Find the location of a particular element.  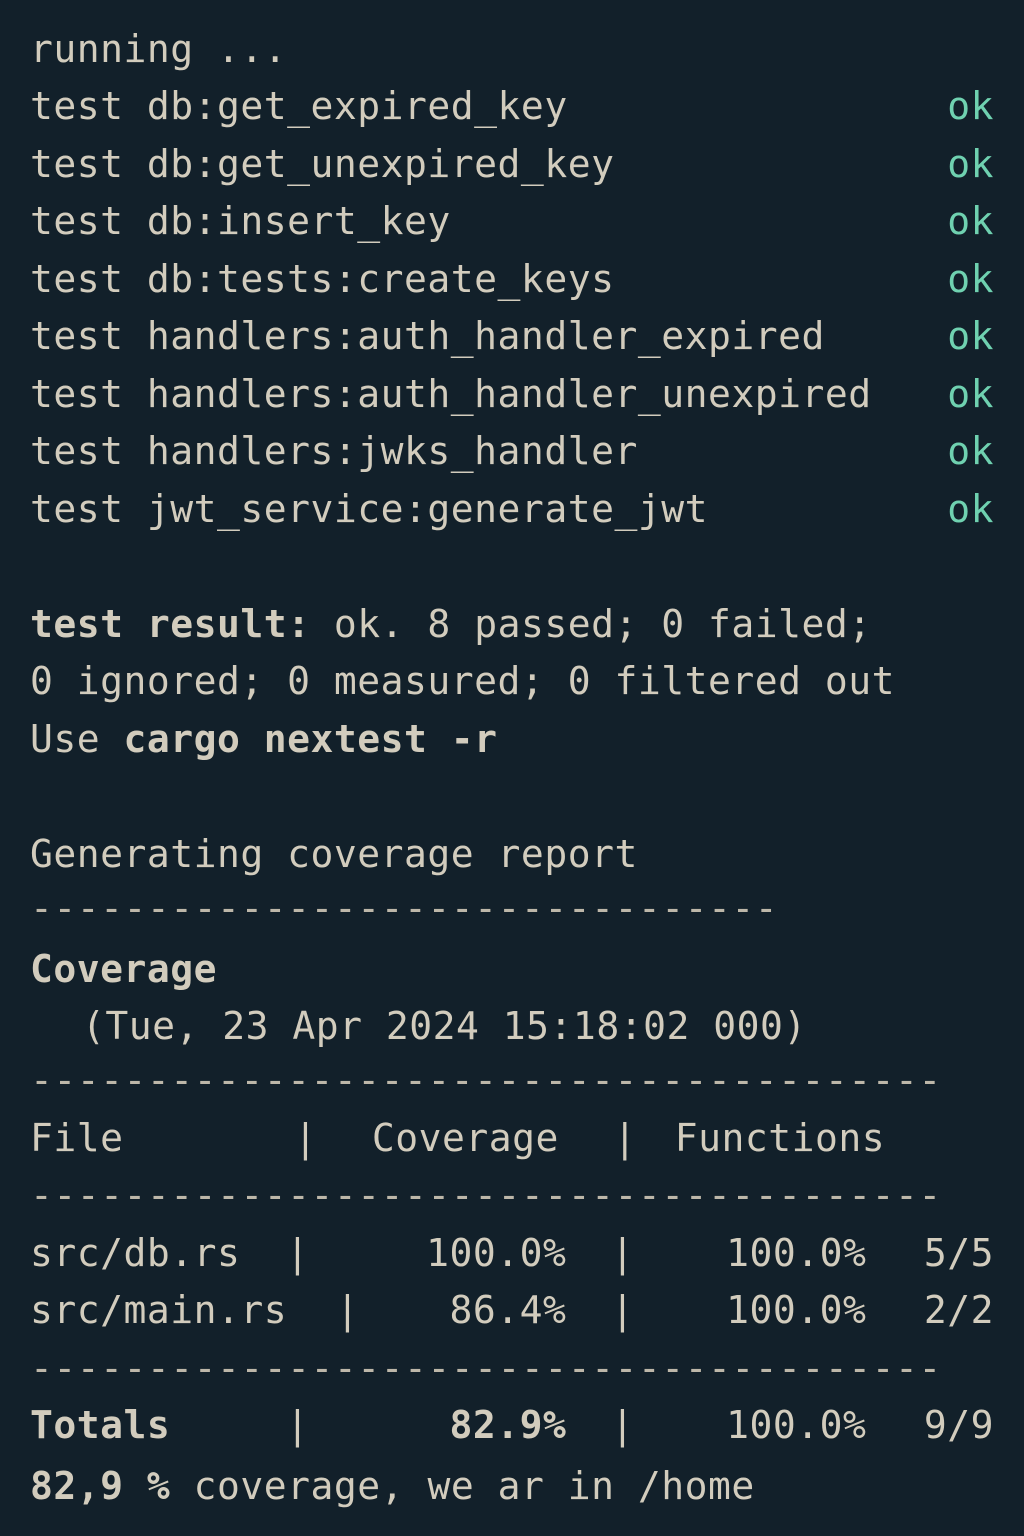

test-name: test db:get_expired_key is located at coordinates (299, 106).